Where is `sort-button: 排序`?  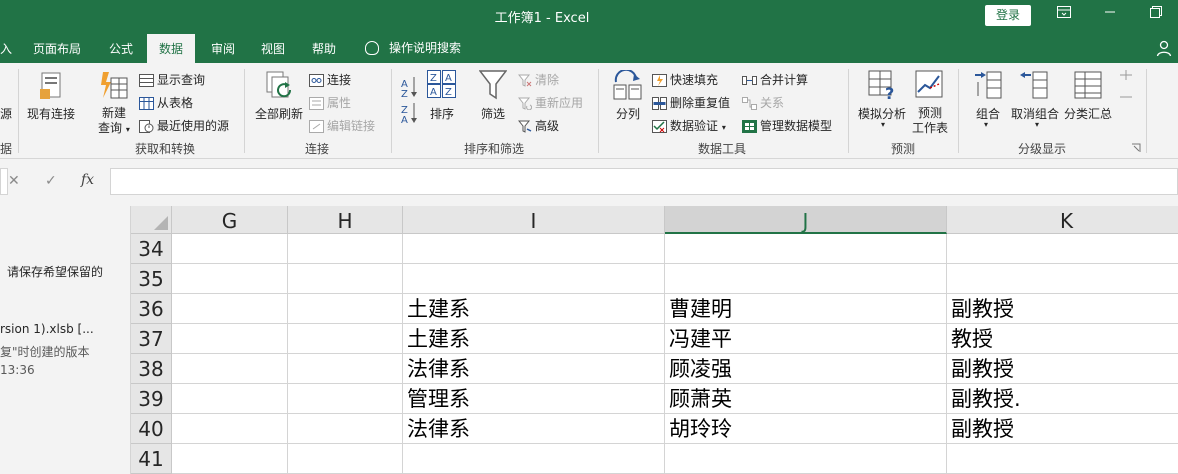
sort-button: 排序 is located at coordinates (442, 113).